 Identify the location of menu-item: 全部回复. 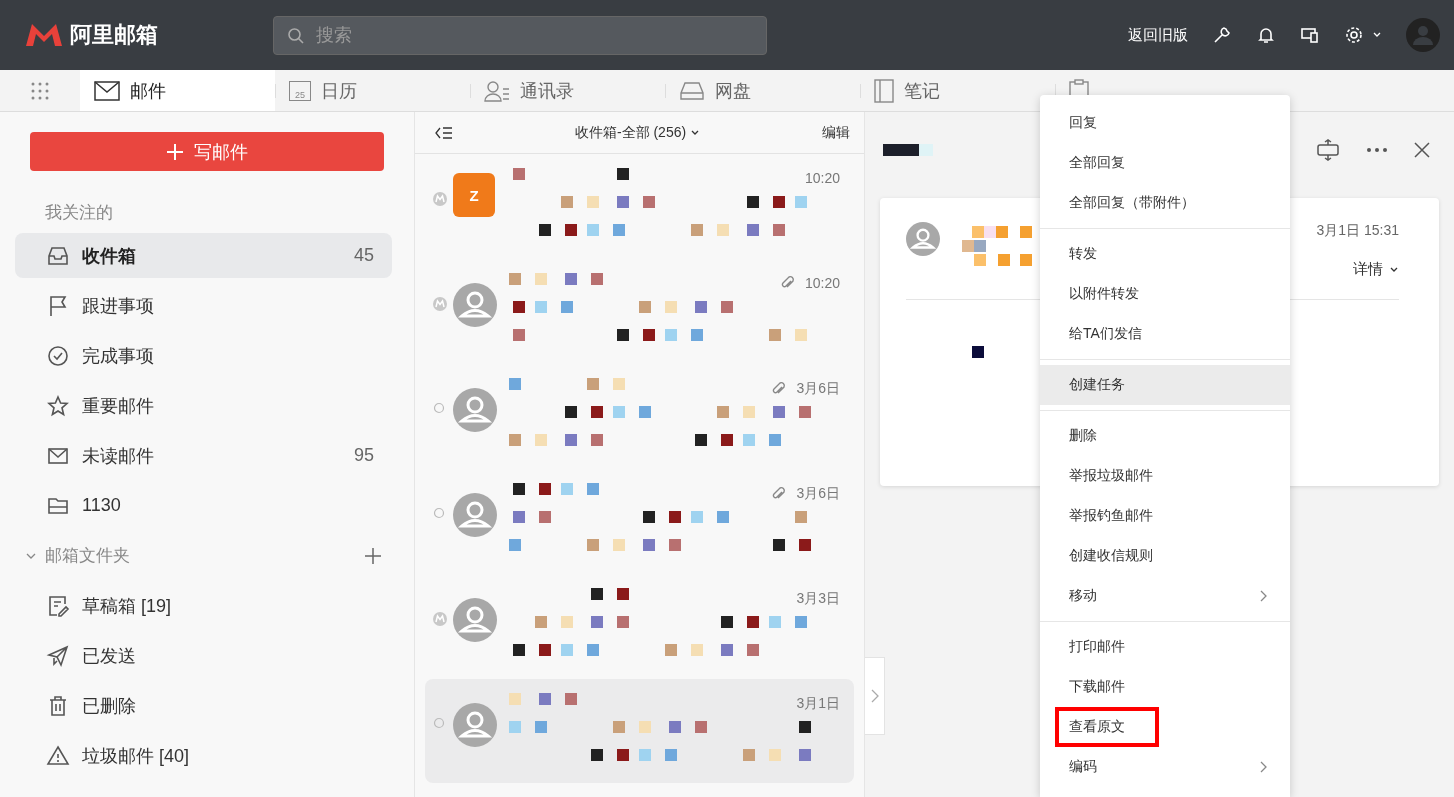
(1165, 163).